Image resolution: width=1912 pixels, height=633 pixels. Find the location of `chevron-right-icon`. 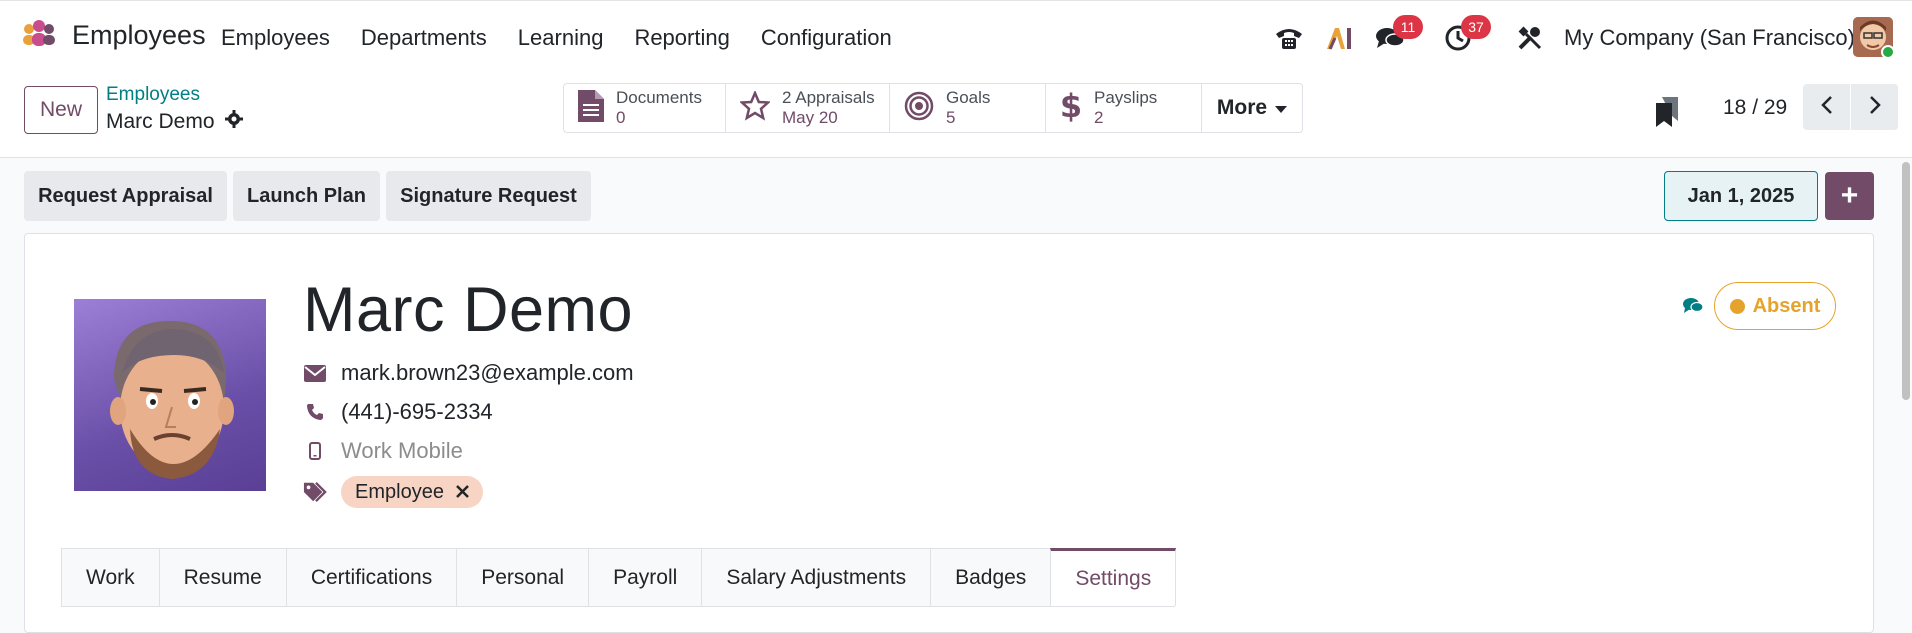

chevron-right-icon is located at coordinates (1875, 107).